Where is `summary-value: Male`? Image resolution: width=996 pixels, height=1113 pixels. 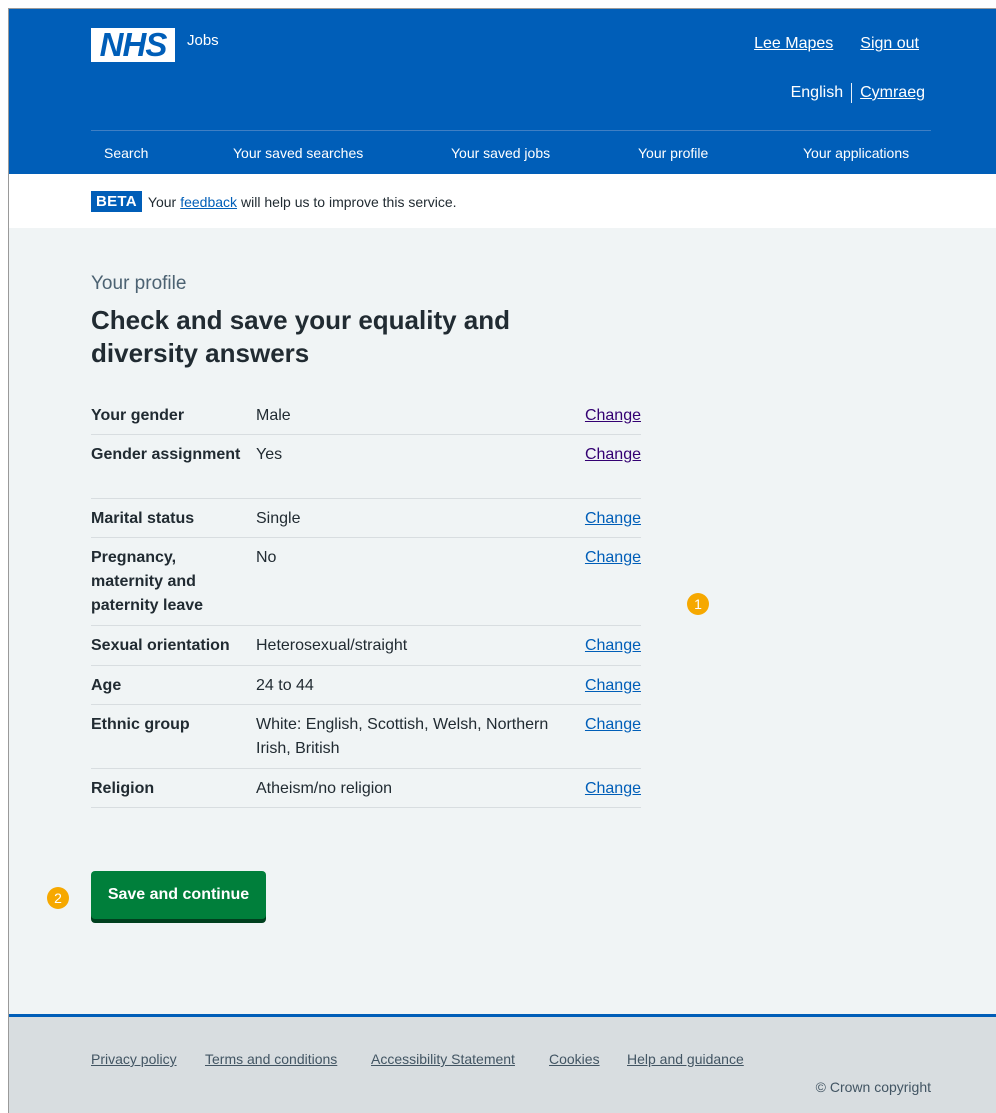
summary-value: Male is located at coordinates (273, 415).